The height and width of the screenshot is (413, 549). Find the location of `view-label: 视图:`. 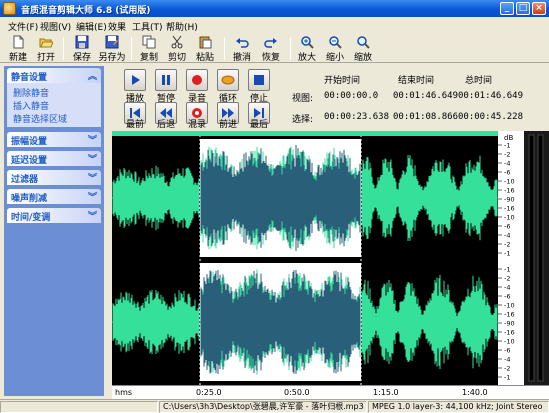

view-label: 视图: is located at coordinates (303, 99).